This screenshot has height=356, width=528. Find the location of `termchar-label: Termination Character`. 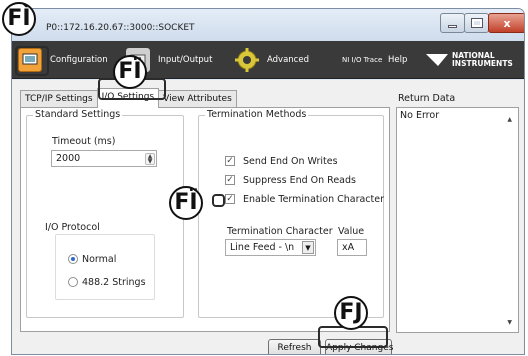

termchar-label: Termination Character is located at coordinates (280, 231).